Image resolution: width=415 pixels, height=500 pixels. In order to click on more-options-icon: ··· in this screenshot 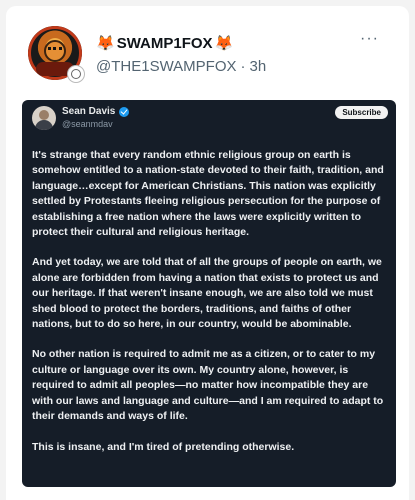, I will do `click(369, 39)`.